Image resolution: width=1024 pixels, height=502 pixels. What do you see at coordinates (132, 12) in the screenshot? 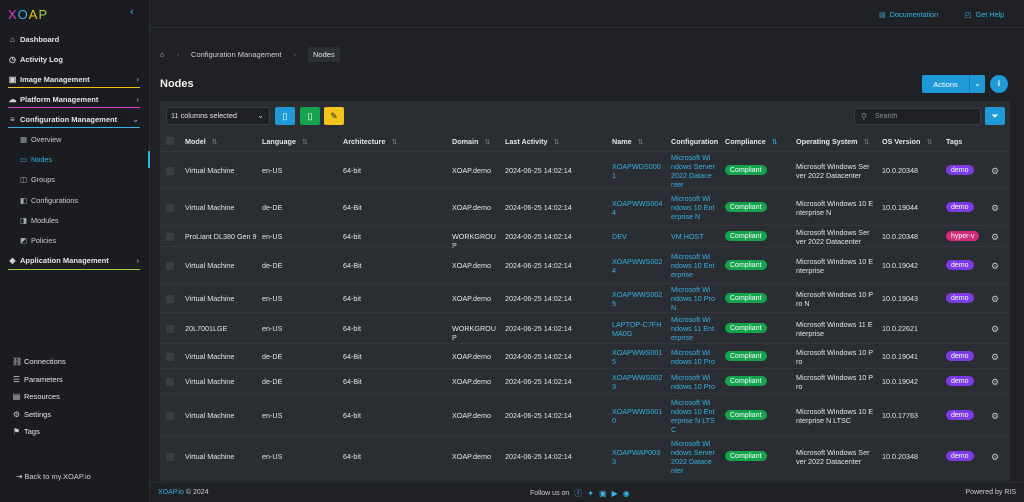
I see `chevron-left-icon: ‹` at bounding box center [132, 12].